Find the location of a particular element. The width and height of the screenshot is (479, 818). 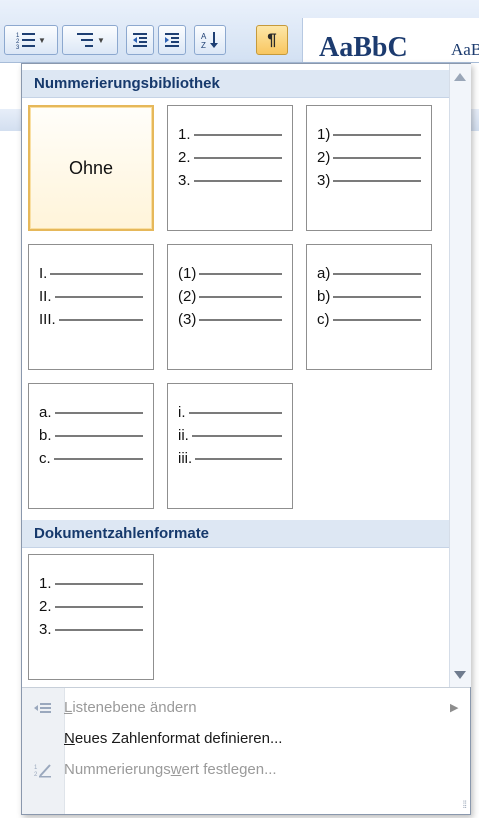

document-format-arabic-period: 1. 2. 3. is located at coordinates (91, 617).